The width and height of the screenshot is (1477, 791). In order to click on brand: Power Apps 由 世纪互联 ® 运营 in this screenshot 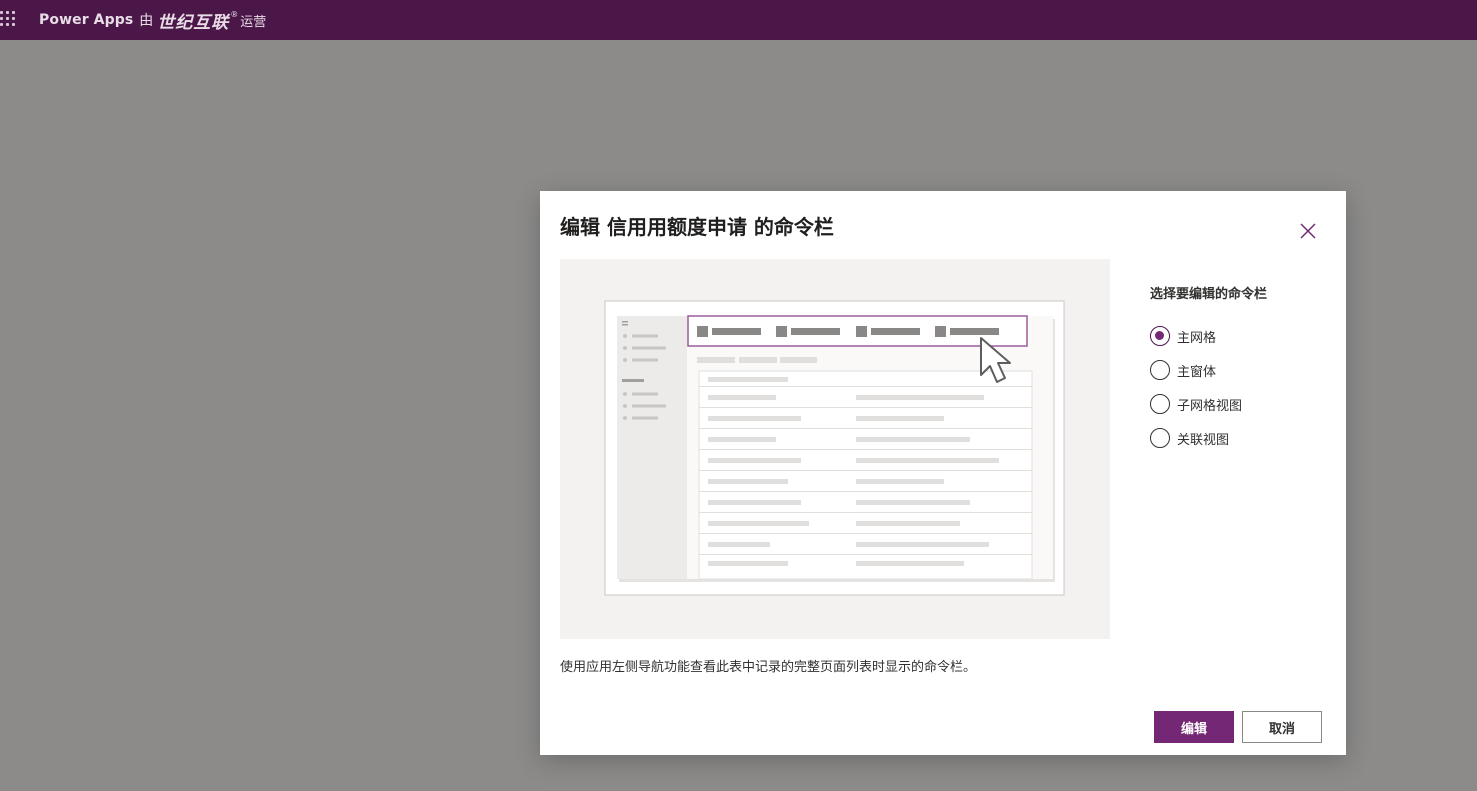, I will do `click(152, 20)`.